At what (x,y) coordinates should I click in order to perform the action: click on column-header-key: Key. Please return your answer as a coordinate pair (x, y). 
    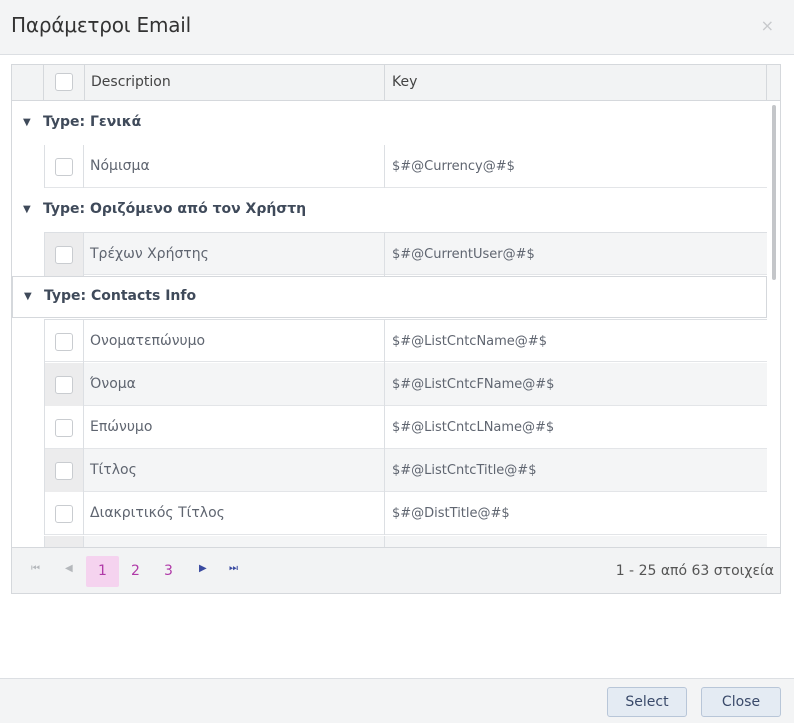
    Looking at the image, I should click on (404, 82).